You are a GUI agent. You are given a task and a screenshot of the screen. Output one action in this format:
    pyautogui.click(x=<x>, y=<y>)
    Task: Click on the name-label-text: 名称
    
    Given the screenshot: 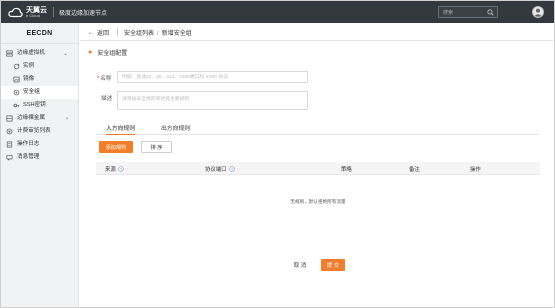 What is the action you would take?
    pyautogui.click(x=106, y=79)
    